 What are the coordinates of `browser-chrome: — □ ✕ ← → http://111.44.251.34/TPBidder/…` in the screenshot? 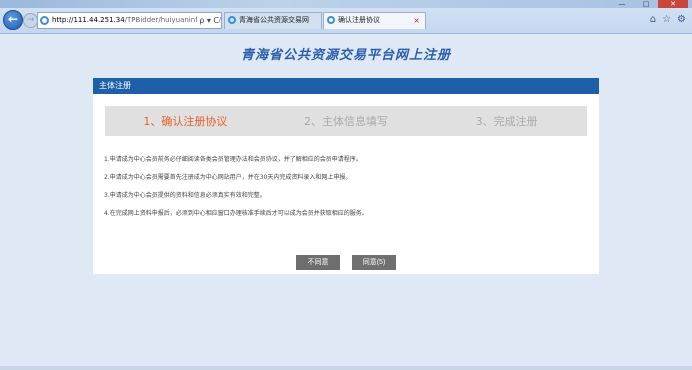 It's located at (346, 17).